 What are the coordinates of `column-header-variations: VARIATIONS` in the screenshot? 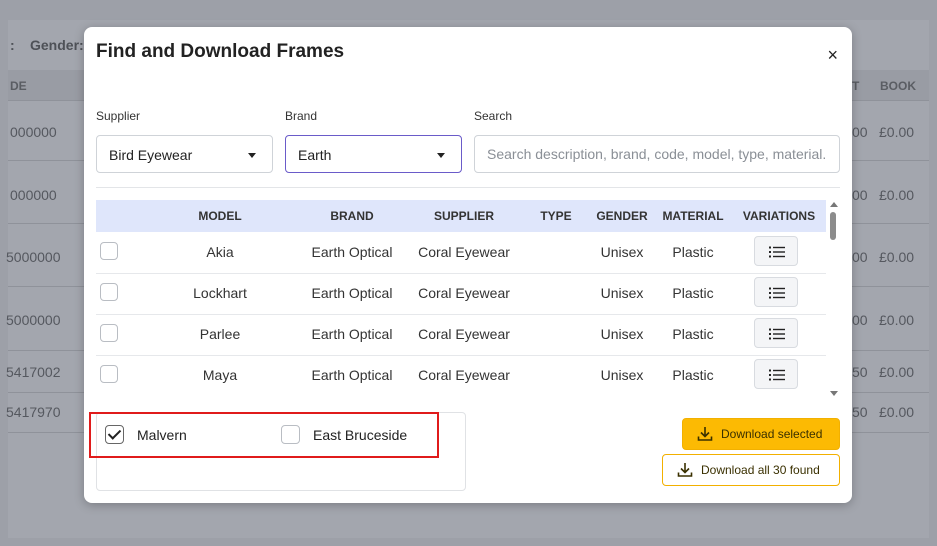 It's located at (779, 216).